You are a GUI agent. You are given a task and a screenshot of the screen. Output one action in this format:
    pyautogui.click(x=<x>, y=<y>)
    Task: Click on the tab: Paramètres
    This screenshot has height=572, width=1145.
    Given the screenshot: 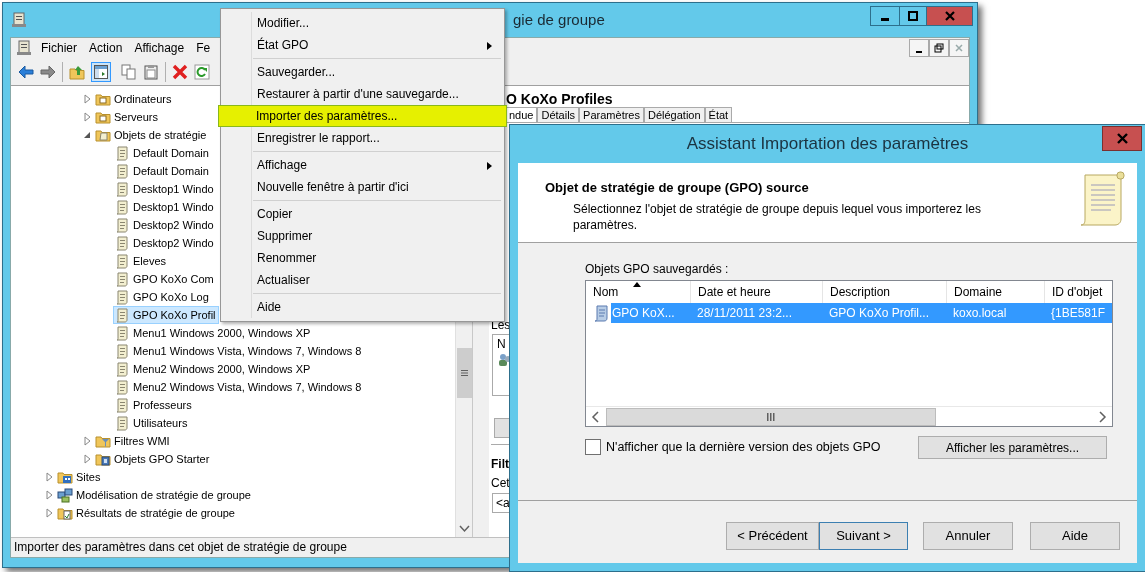 What is the action you would take?
    pyautogui.click(x=611, y=114)
    